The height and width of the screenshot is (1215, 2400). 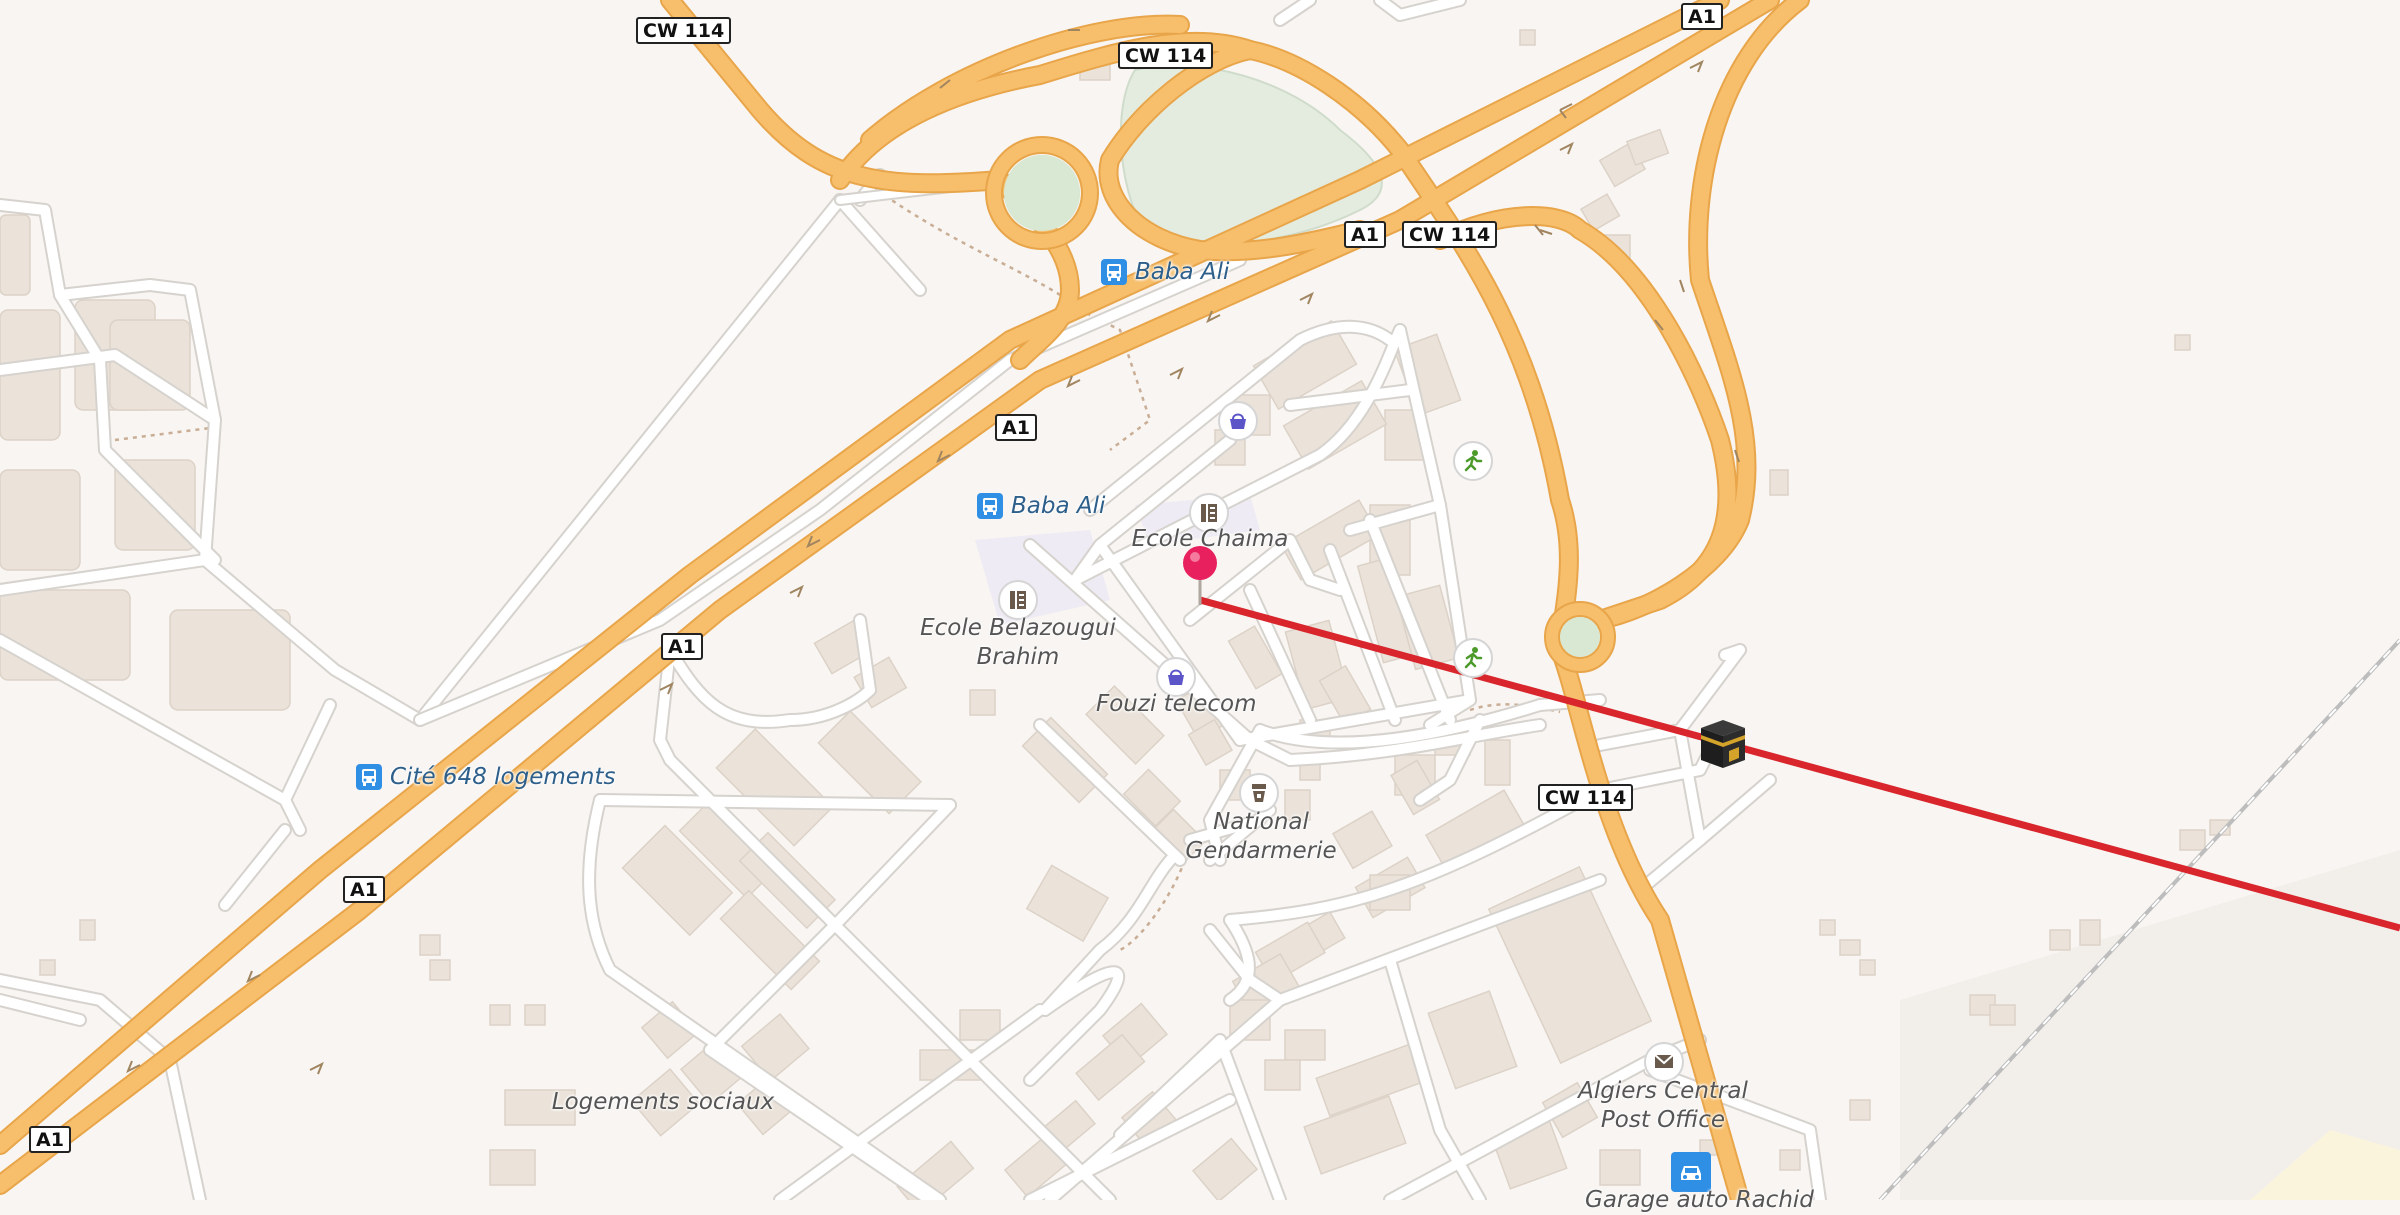 What do you see at coordinates (1723, 746) in the screenshot?
I see `kaaba-icon` at bounding box center [1723, 746].